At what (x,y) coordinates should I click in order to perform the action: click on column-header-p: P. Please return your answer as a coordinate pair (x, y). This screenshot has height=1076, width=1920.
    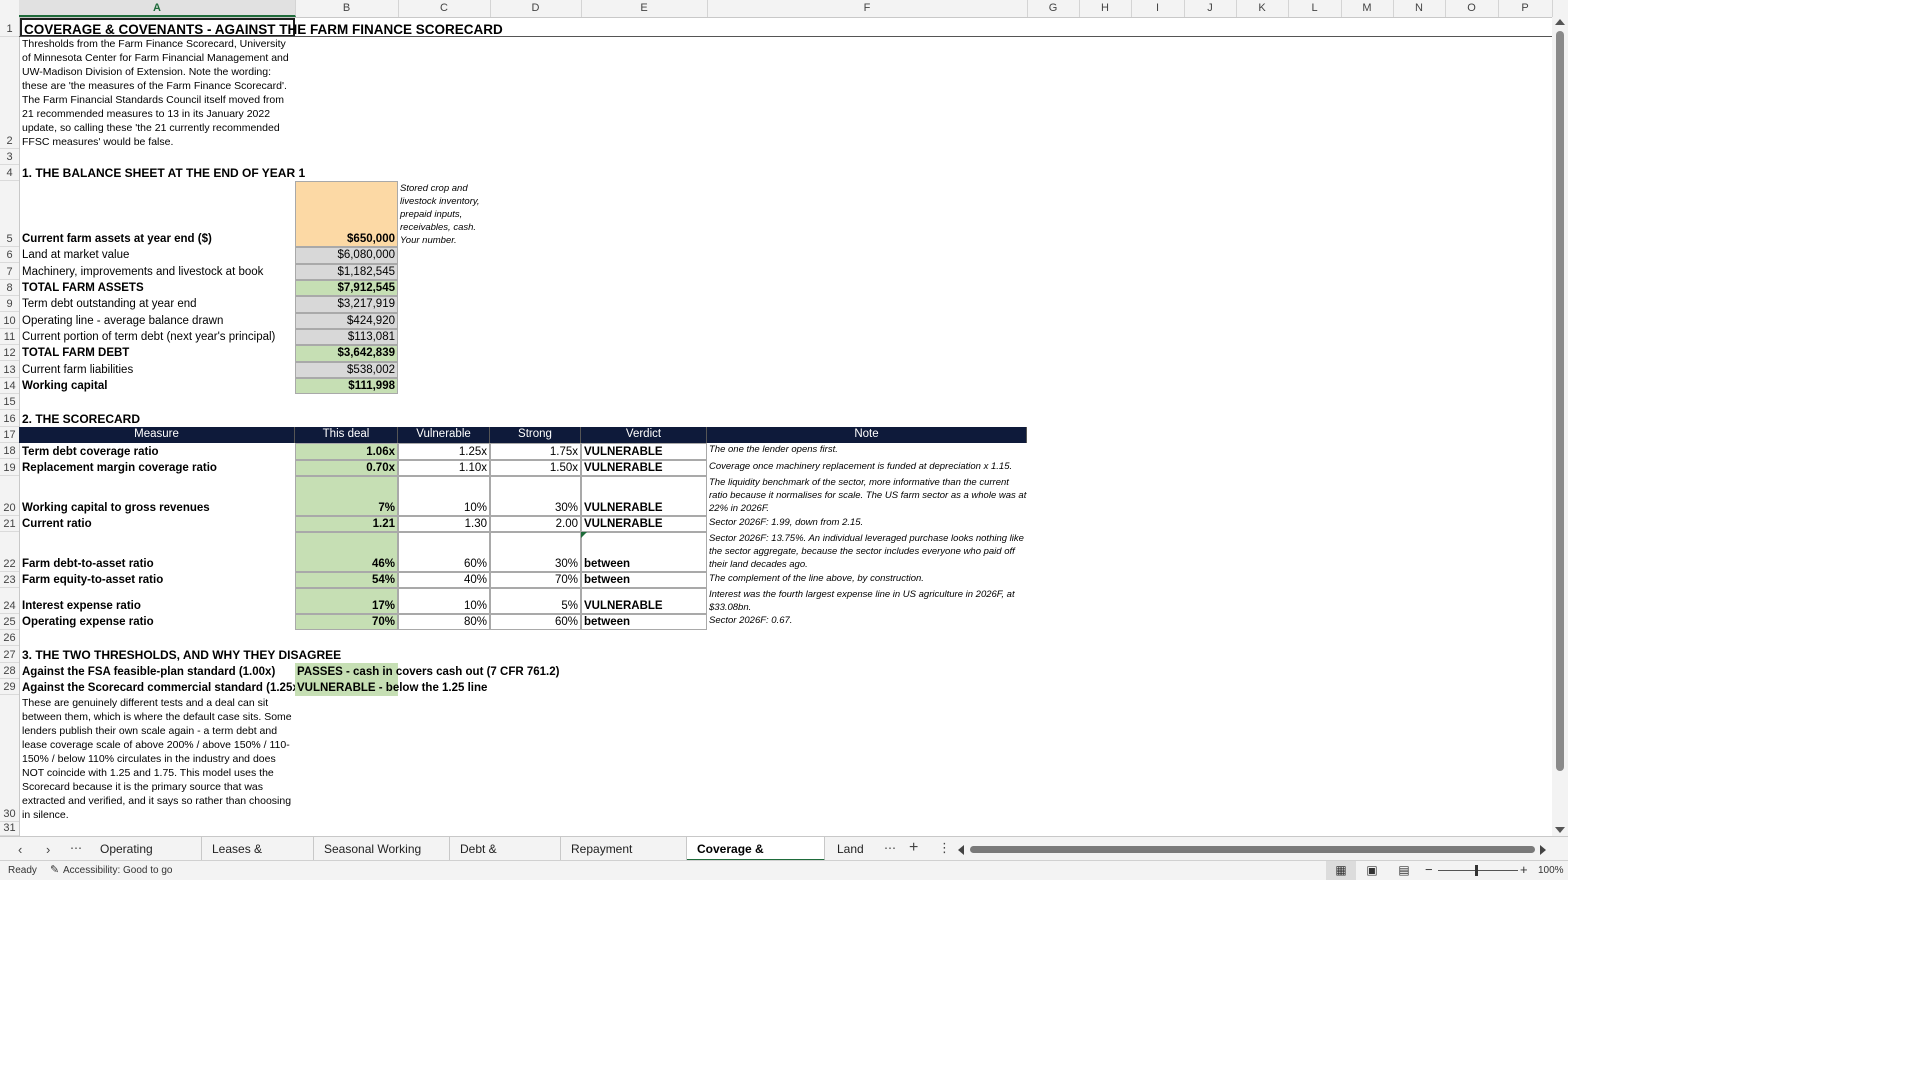
    Looking at the image, I should click on (1525, 8).